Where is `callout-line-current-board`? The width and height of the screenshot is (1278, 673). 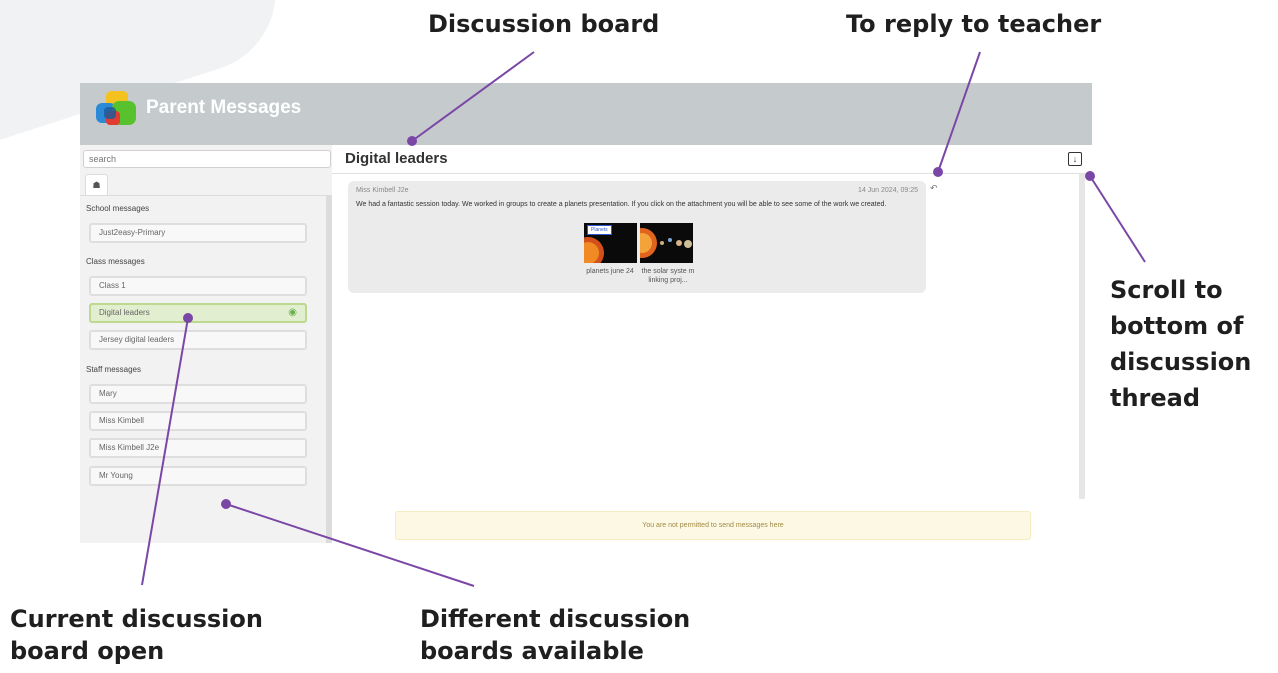 callout-line-current-board is located at coordinates (165, 451).